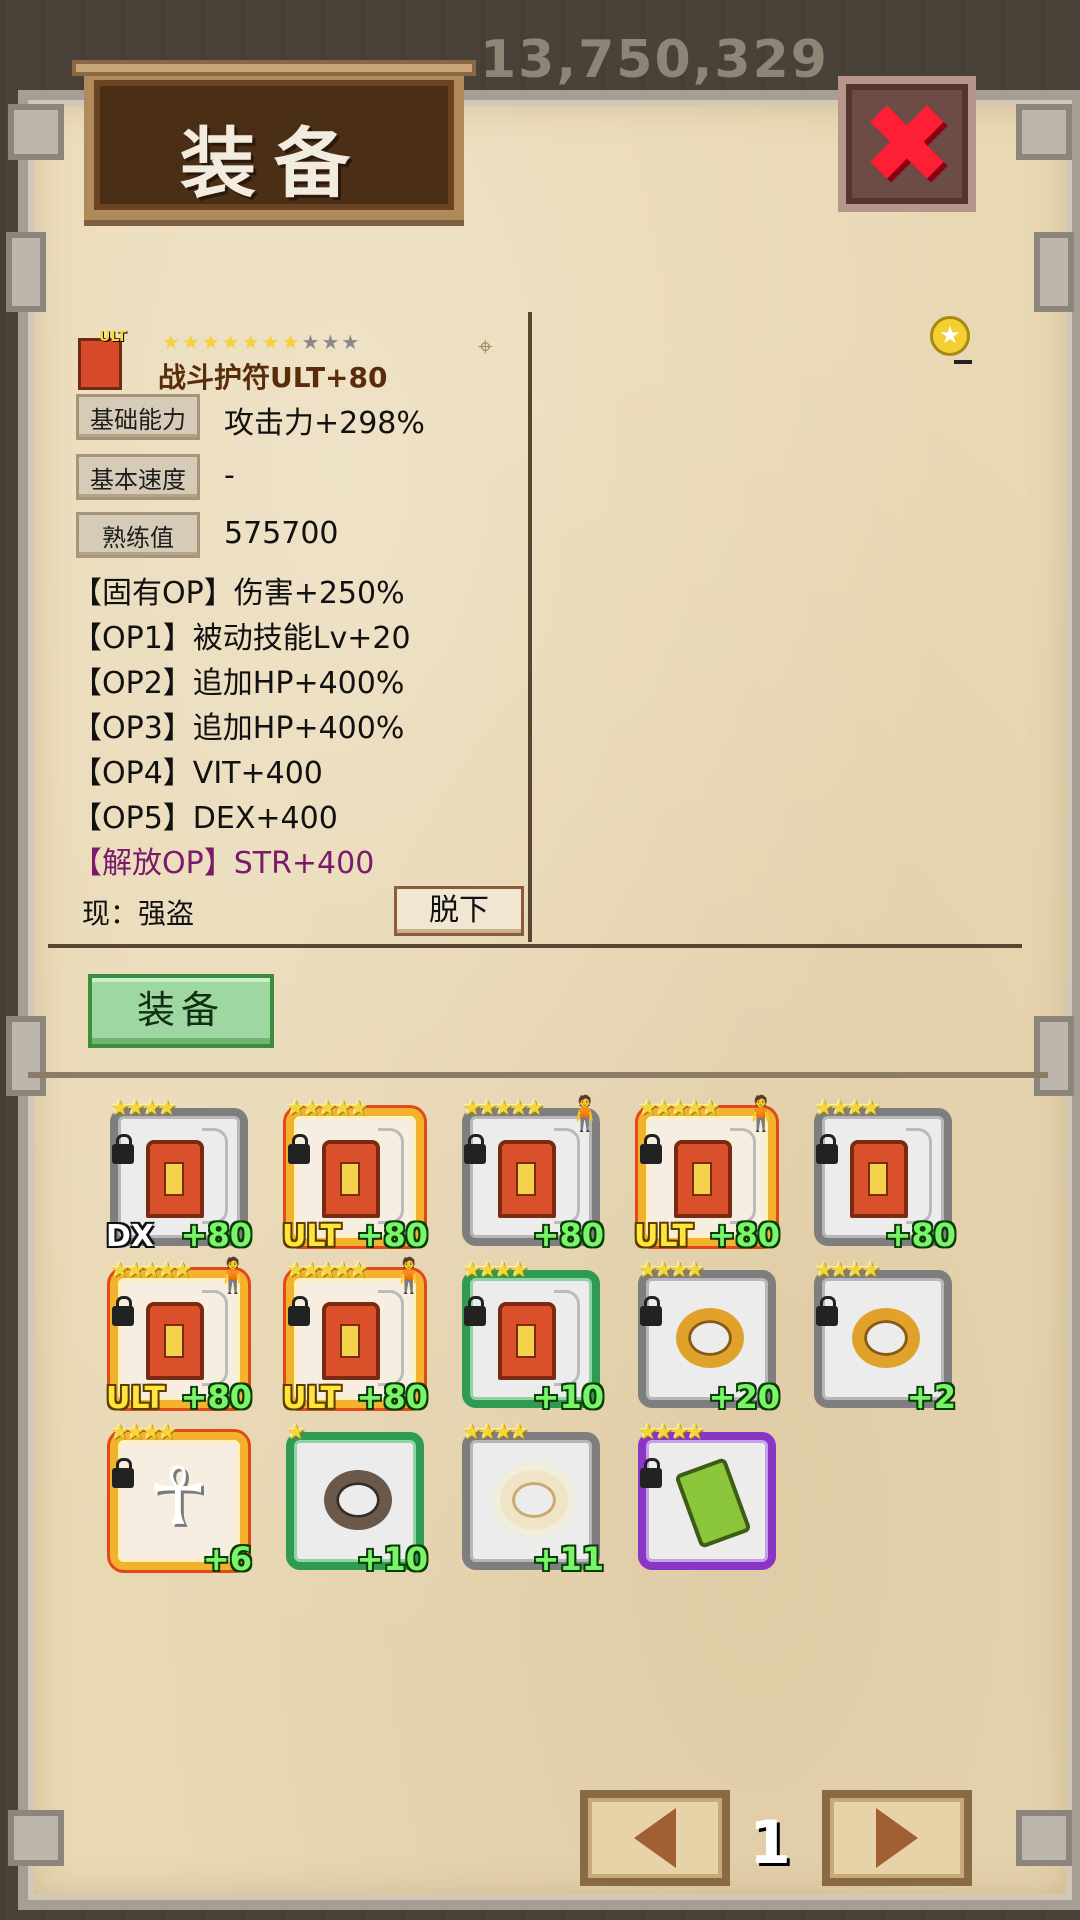  Describe the element at coordinates (238, 728) in the screenshot. I see `option-line: 【OP3】追加HP+400%` at that location.